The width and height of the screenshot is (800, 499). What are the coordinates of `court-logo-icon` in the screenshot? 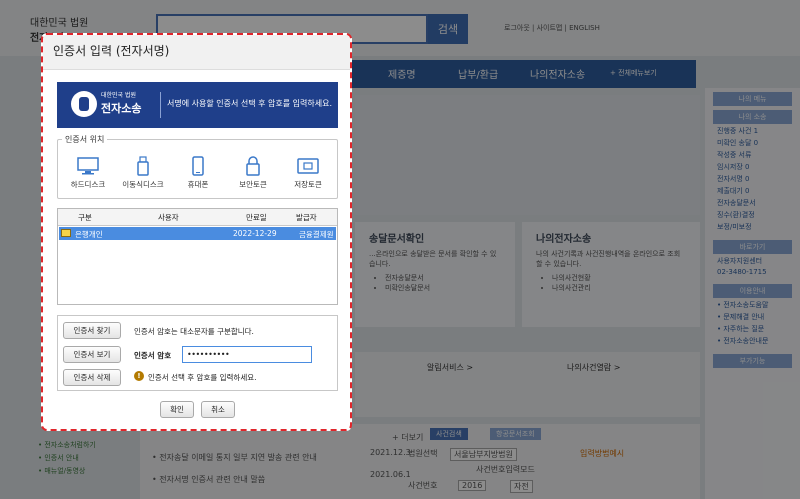 It's located at (84, 104).